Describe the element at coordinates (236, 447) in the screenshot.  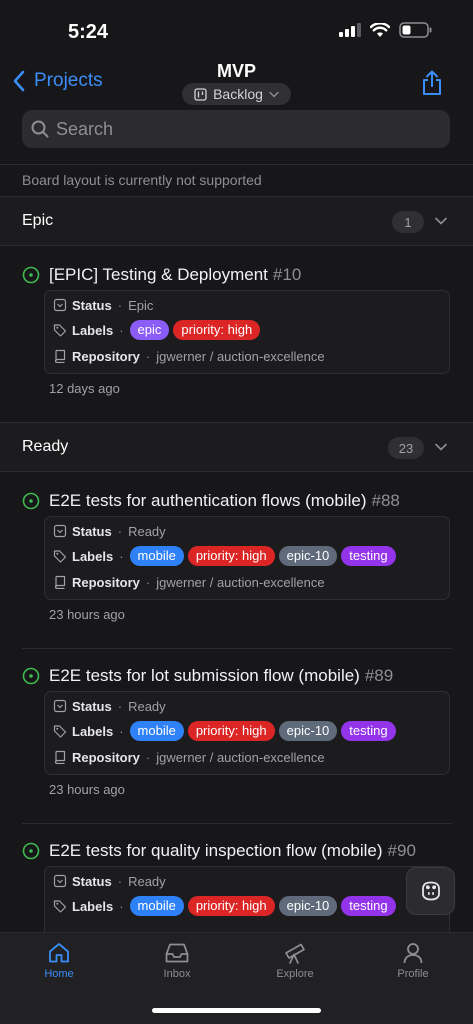
I see `group-header-ready: Ready 23` at that location.